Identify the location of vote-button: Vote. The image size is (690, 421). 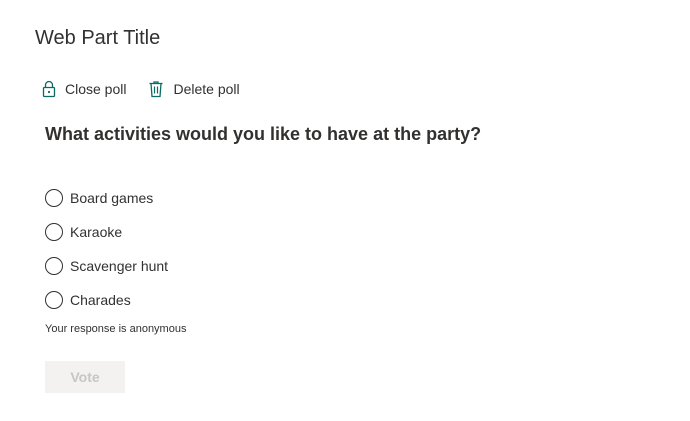
(85, 377).